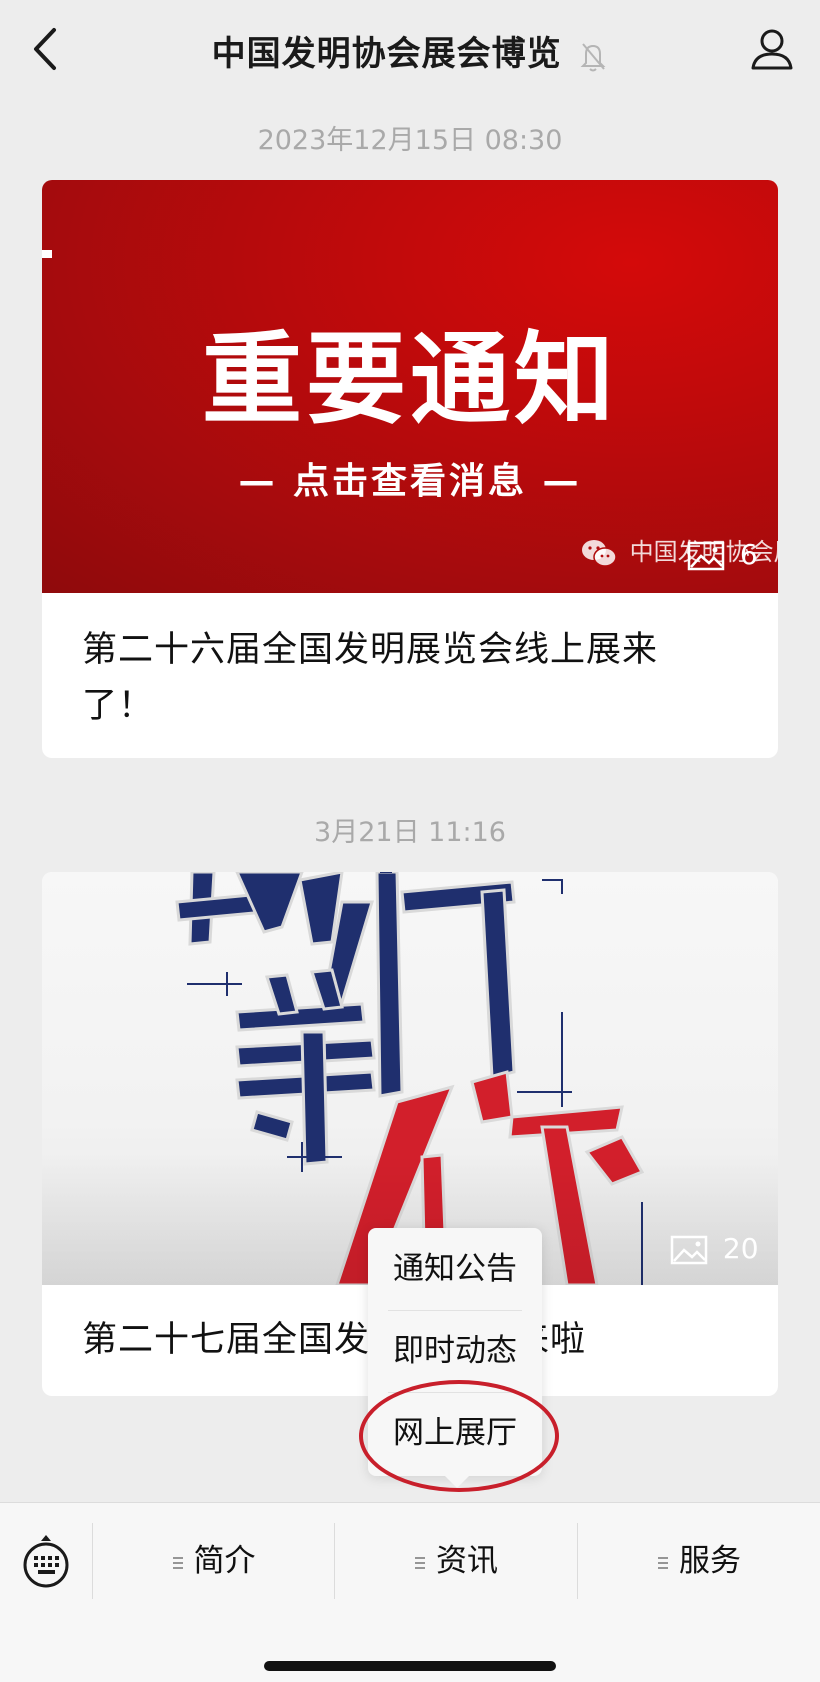 The width and height of the screenshot is (820, 1682). What do you see at coordinates (410, 1666) in the screenshot?
I see `home-indicator` at bounding box center [410, 1666].